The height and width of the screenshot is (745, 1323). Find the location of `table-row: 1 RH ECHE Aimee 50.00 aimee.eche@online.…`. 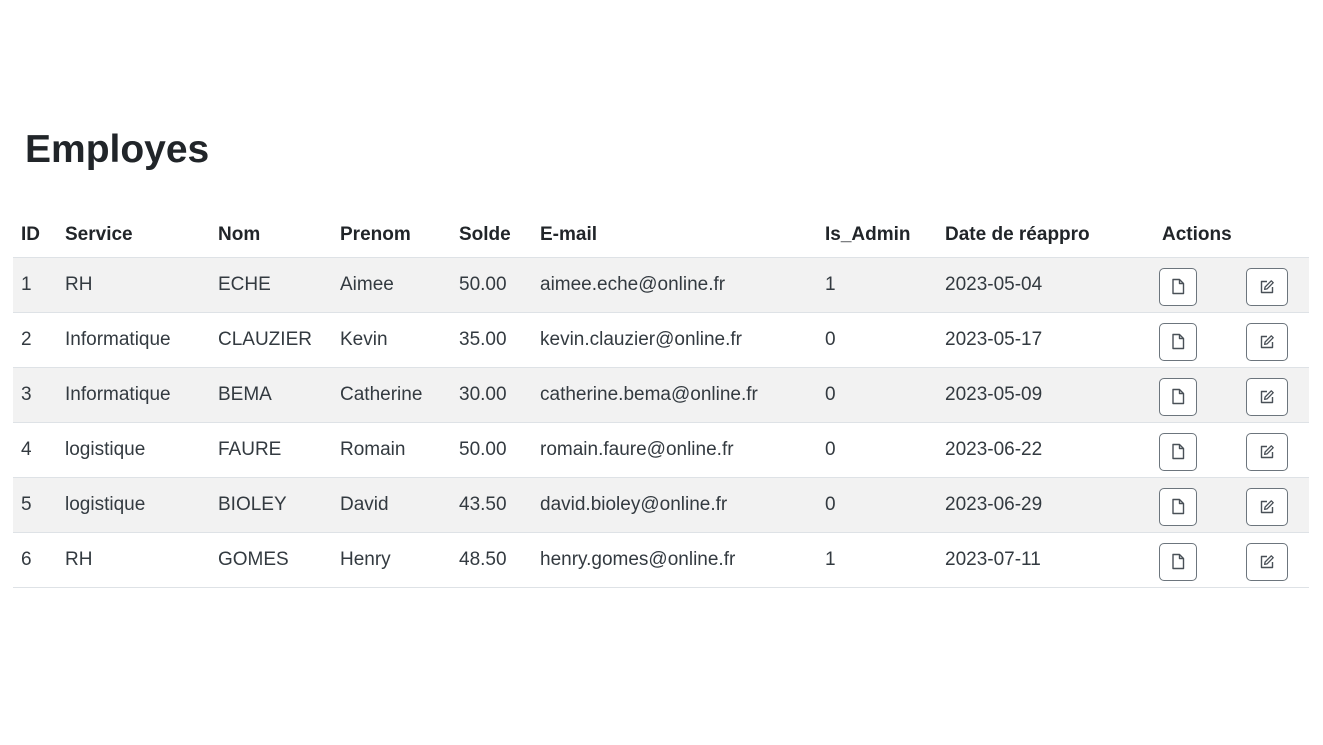

table-row: 1 RH ECHE Aimee 50.00 aimee.eche@online.… is located at coordinates (661, 285).